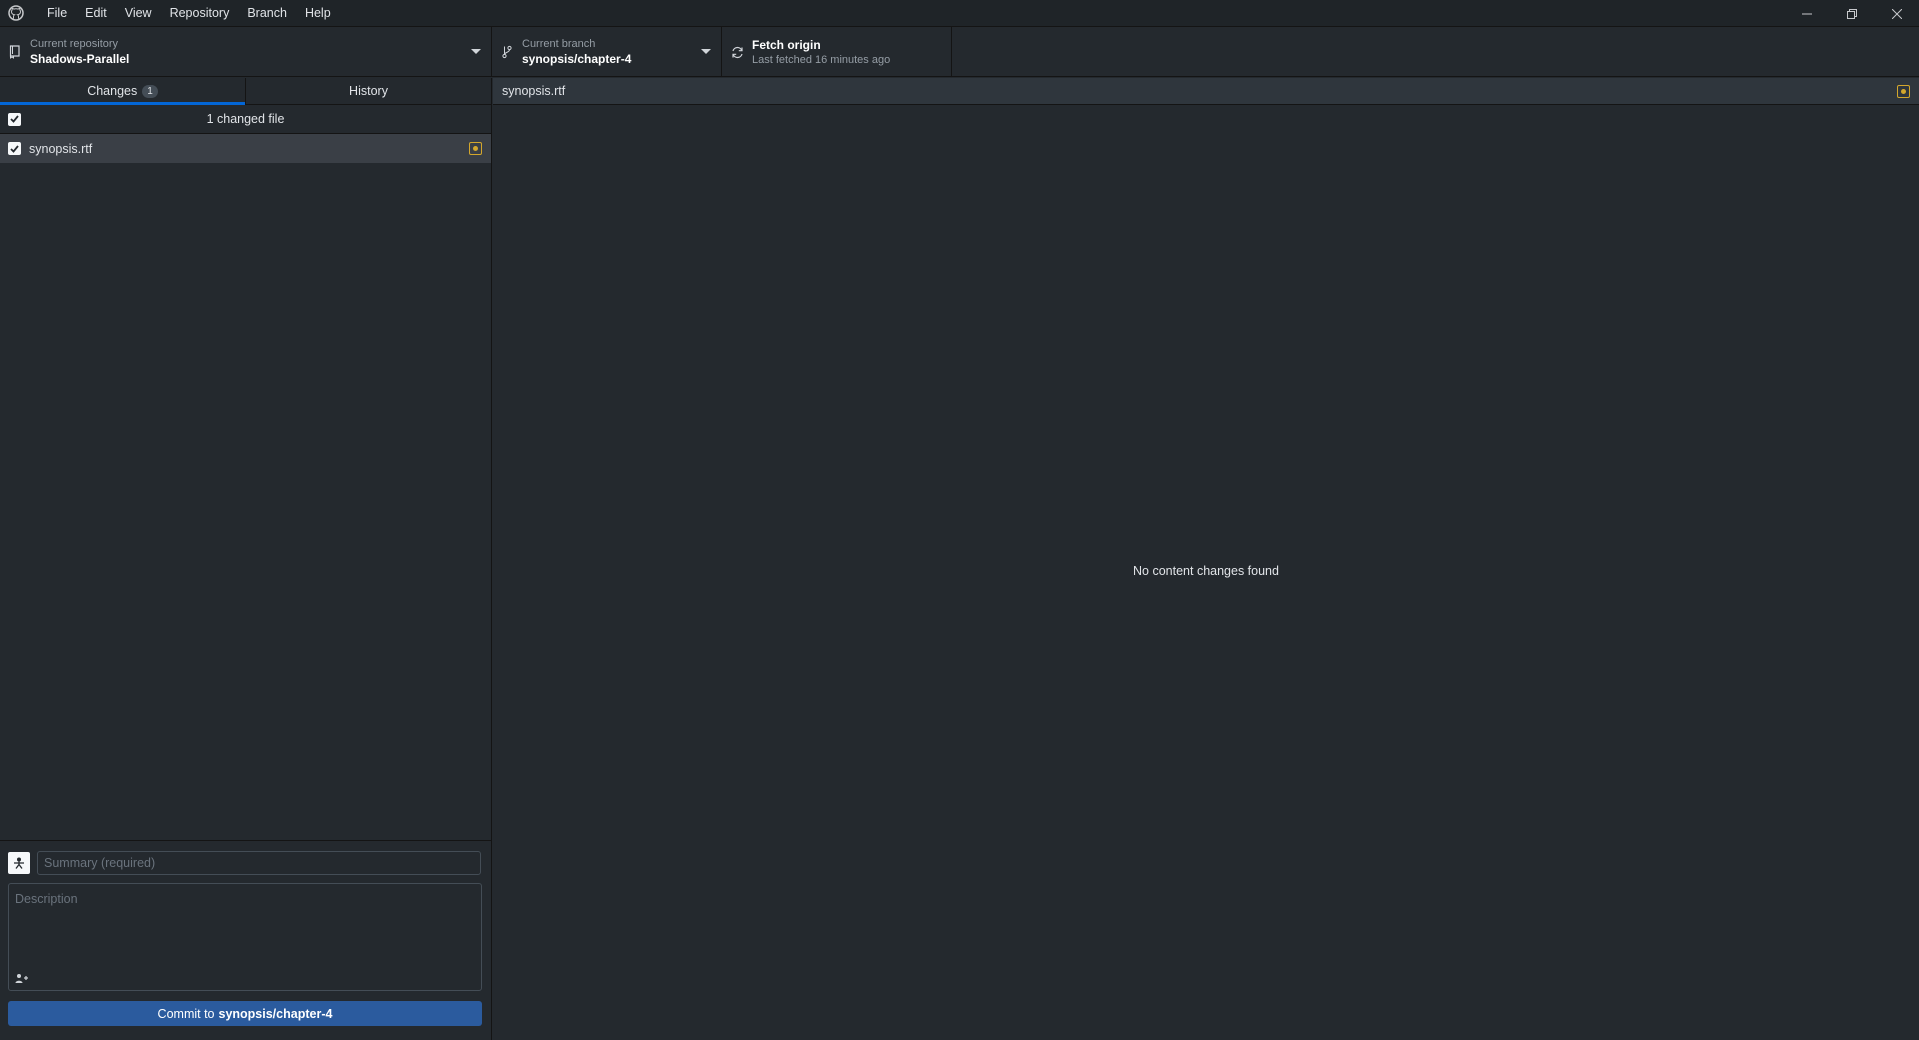 Image resolution: width=1919 pixels, height=1040 pixels. Describe the element at coordinates (46, 899) in the screenshot. I see `description-placeholder: Description` at that location.